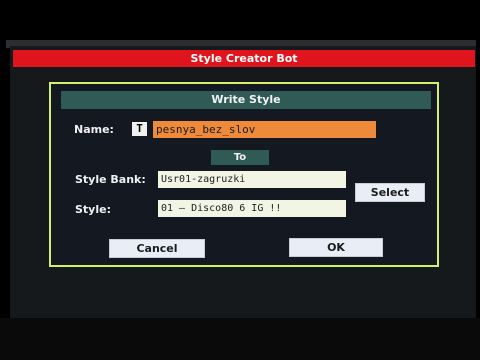 This screenshot has height=360, width=480. What do you see at coordinates (246, 100) in the screenshot?
I see `dialog-title: Write Style` at bounding box center [246, 100].